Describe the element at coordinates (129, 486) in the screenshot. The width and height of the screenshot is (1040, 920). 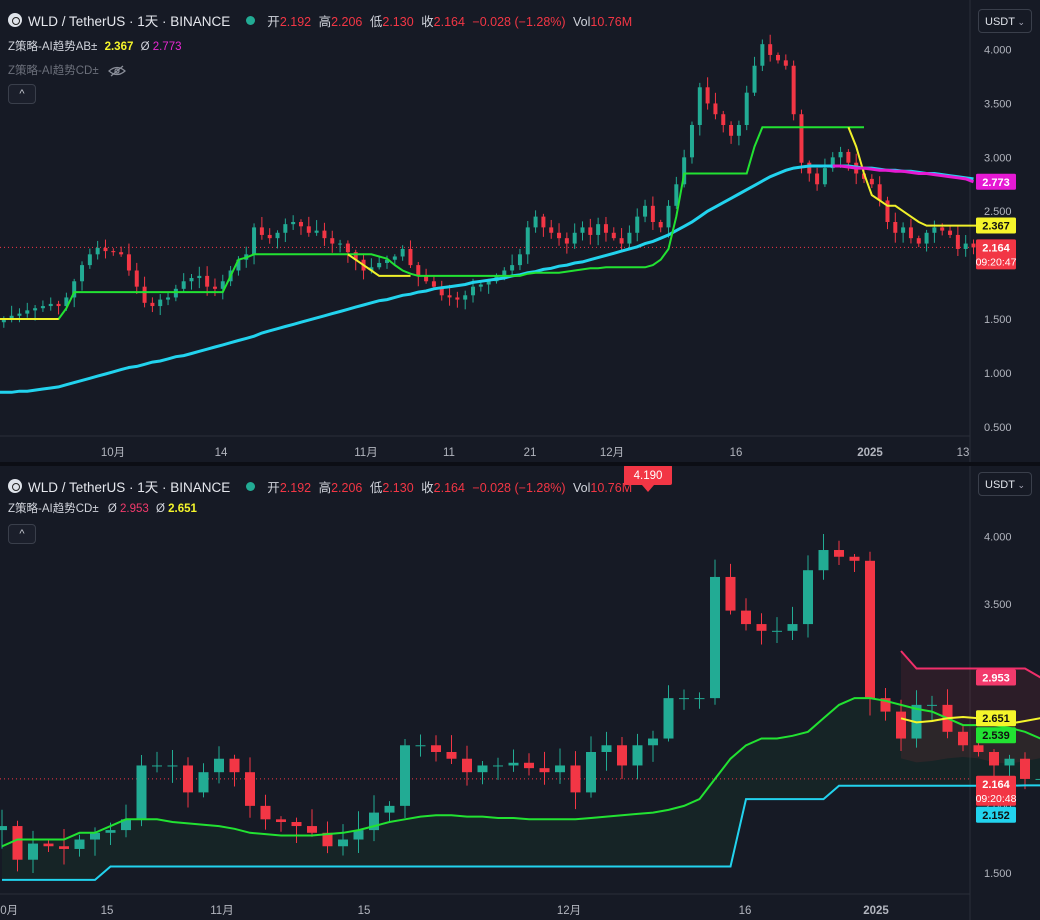
I see `bottom-symbol-title: WLD / TetherUS · 1天 · BINANCE` at that location.